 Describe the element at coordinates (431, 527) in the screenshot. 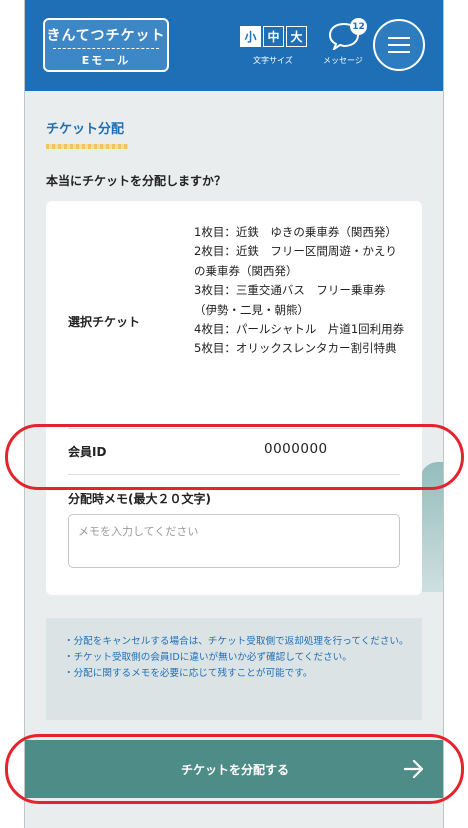

I see `background-wave-decoration` at that location.